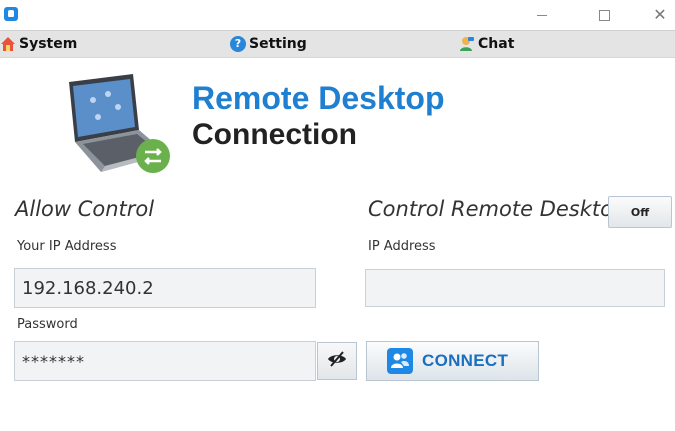 This screenshot has height=431, width=675. Describe the element at coordinates (165, 361) in the screenshot. I see `password-field: *******` at that location.